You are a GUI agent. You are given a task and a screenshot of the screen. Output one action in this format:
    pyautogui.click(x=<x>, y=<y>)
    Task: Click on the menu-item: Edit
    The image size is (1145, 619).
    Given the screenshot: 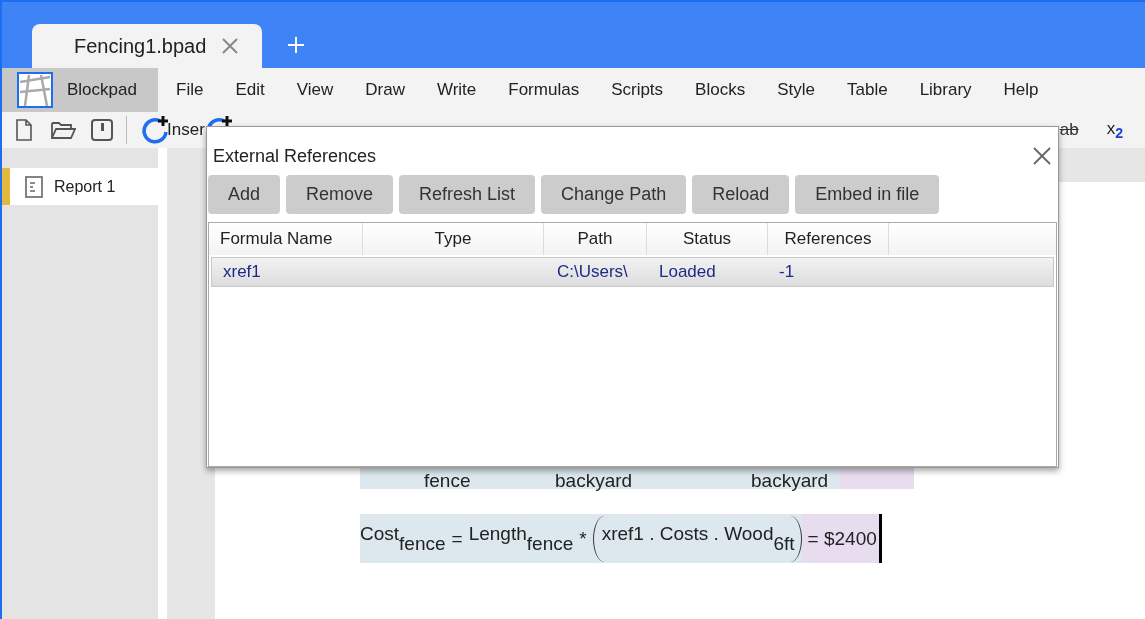 What is the action you would take?
    pyautogui.click(x=250, y=90)
    